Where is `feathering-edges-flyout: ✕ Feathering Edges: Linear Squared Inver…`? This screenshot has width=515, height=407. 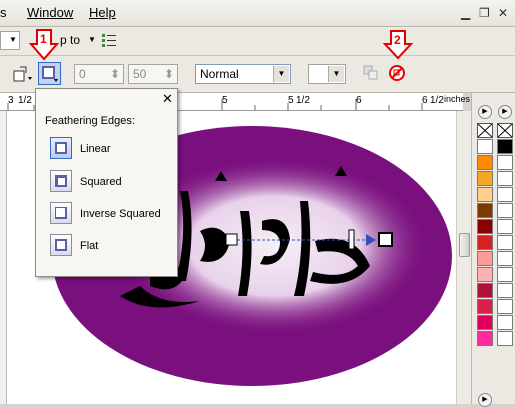 feathering-edges-flyout: ✕ Feathering Edges: Linear Squared Inver… is located at coordinates (106, 182).